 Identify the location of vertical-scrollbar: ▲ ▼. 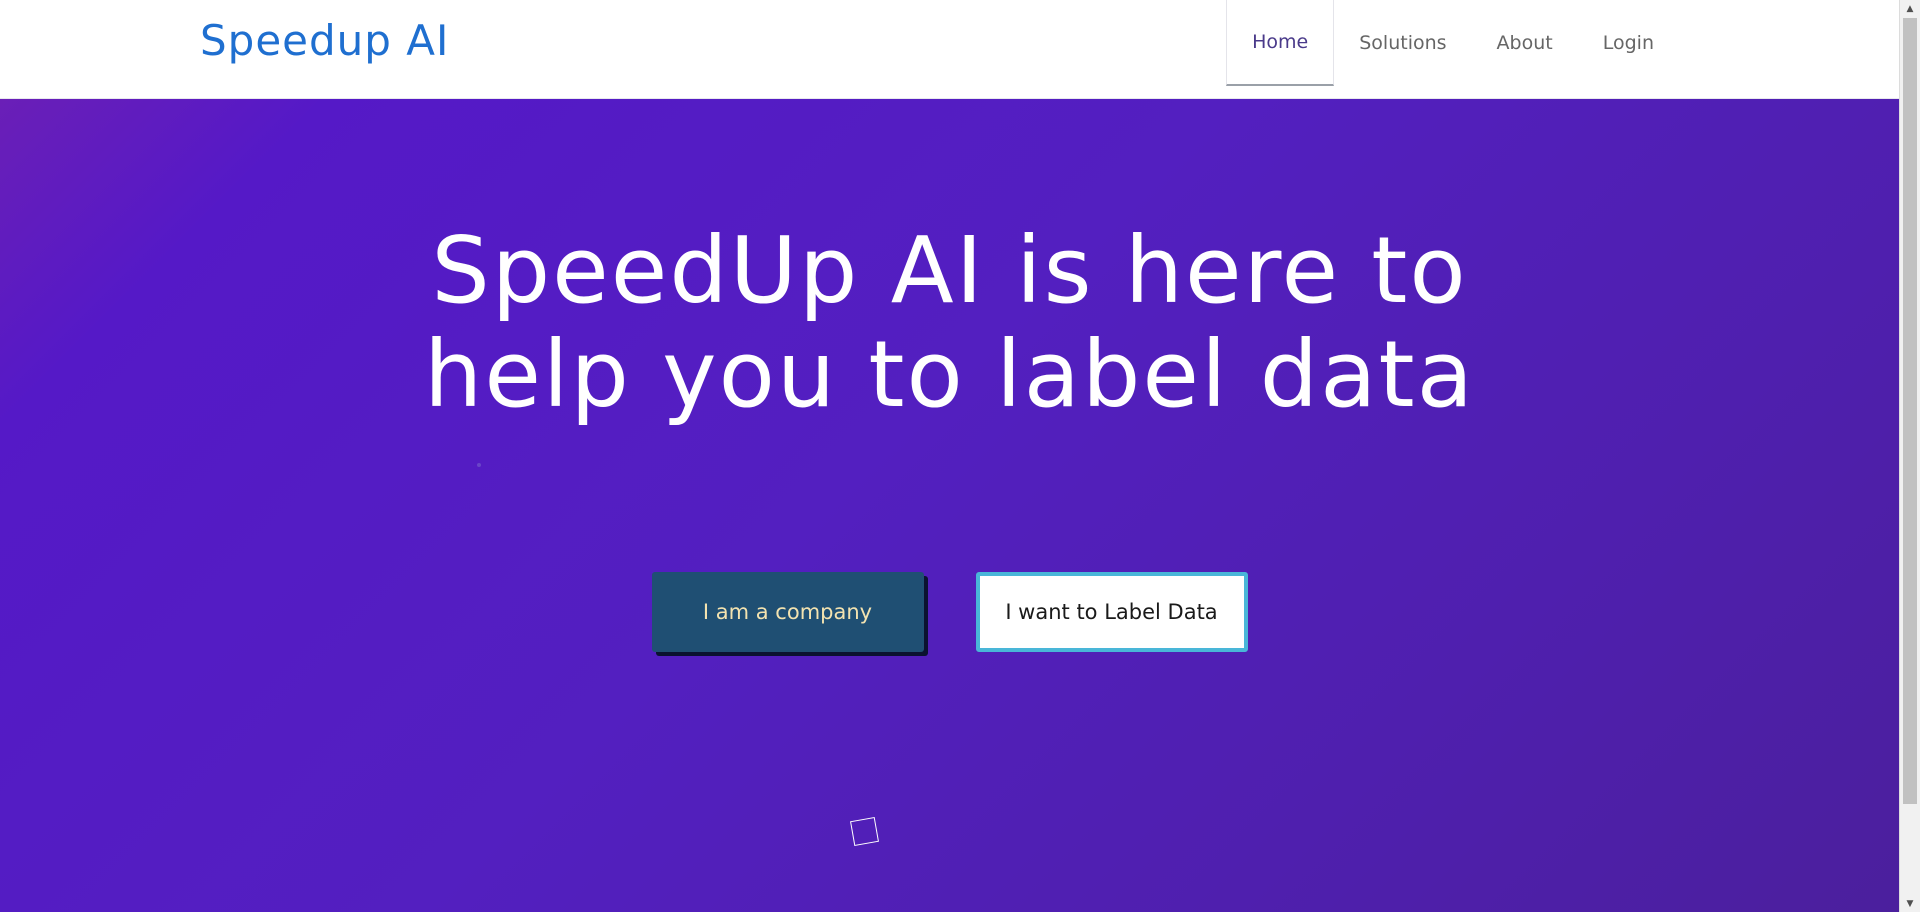
(1909, 456).